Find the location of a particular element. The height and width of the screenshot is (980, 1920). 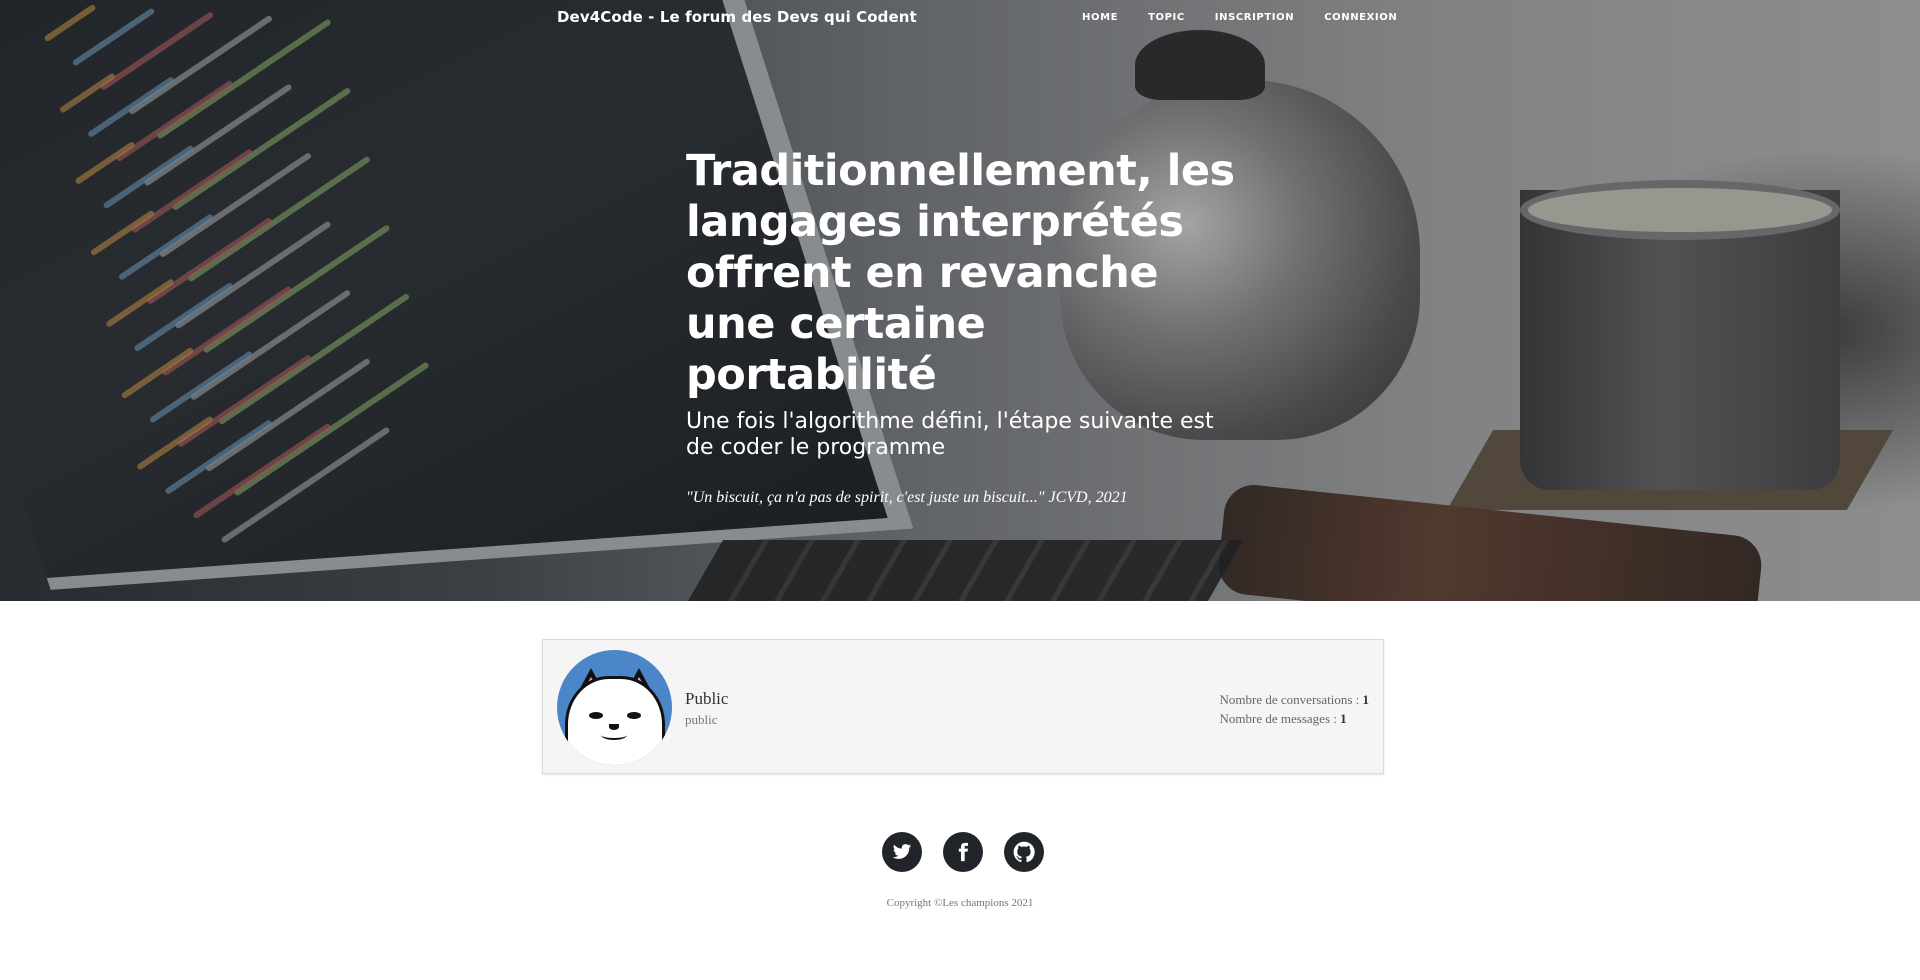

conversations-count: 1 is located at coordinates (1366, 699).